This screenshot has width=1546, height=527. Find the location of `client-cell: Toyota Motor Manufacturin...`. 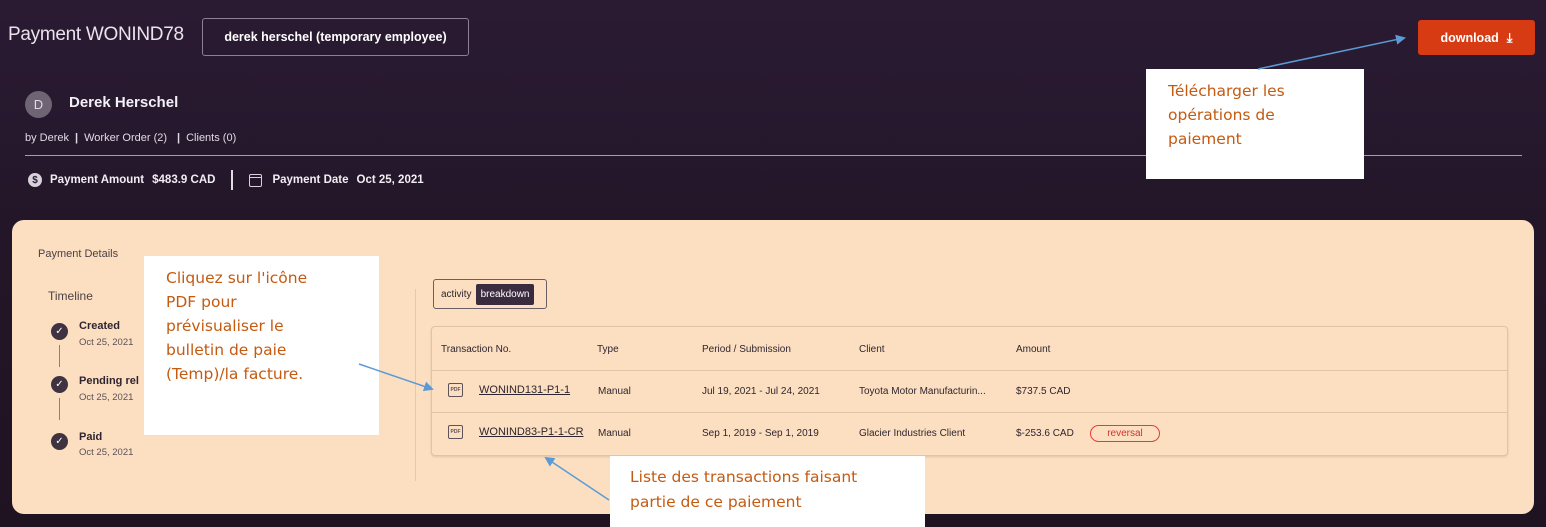

client-cell: Toyota Motor Manufacturin... is located at coordinates (922, 391).